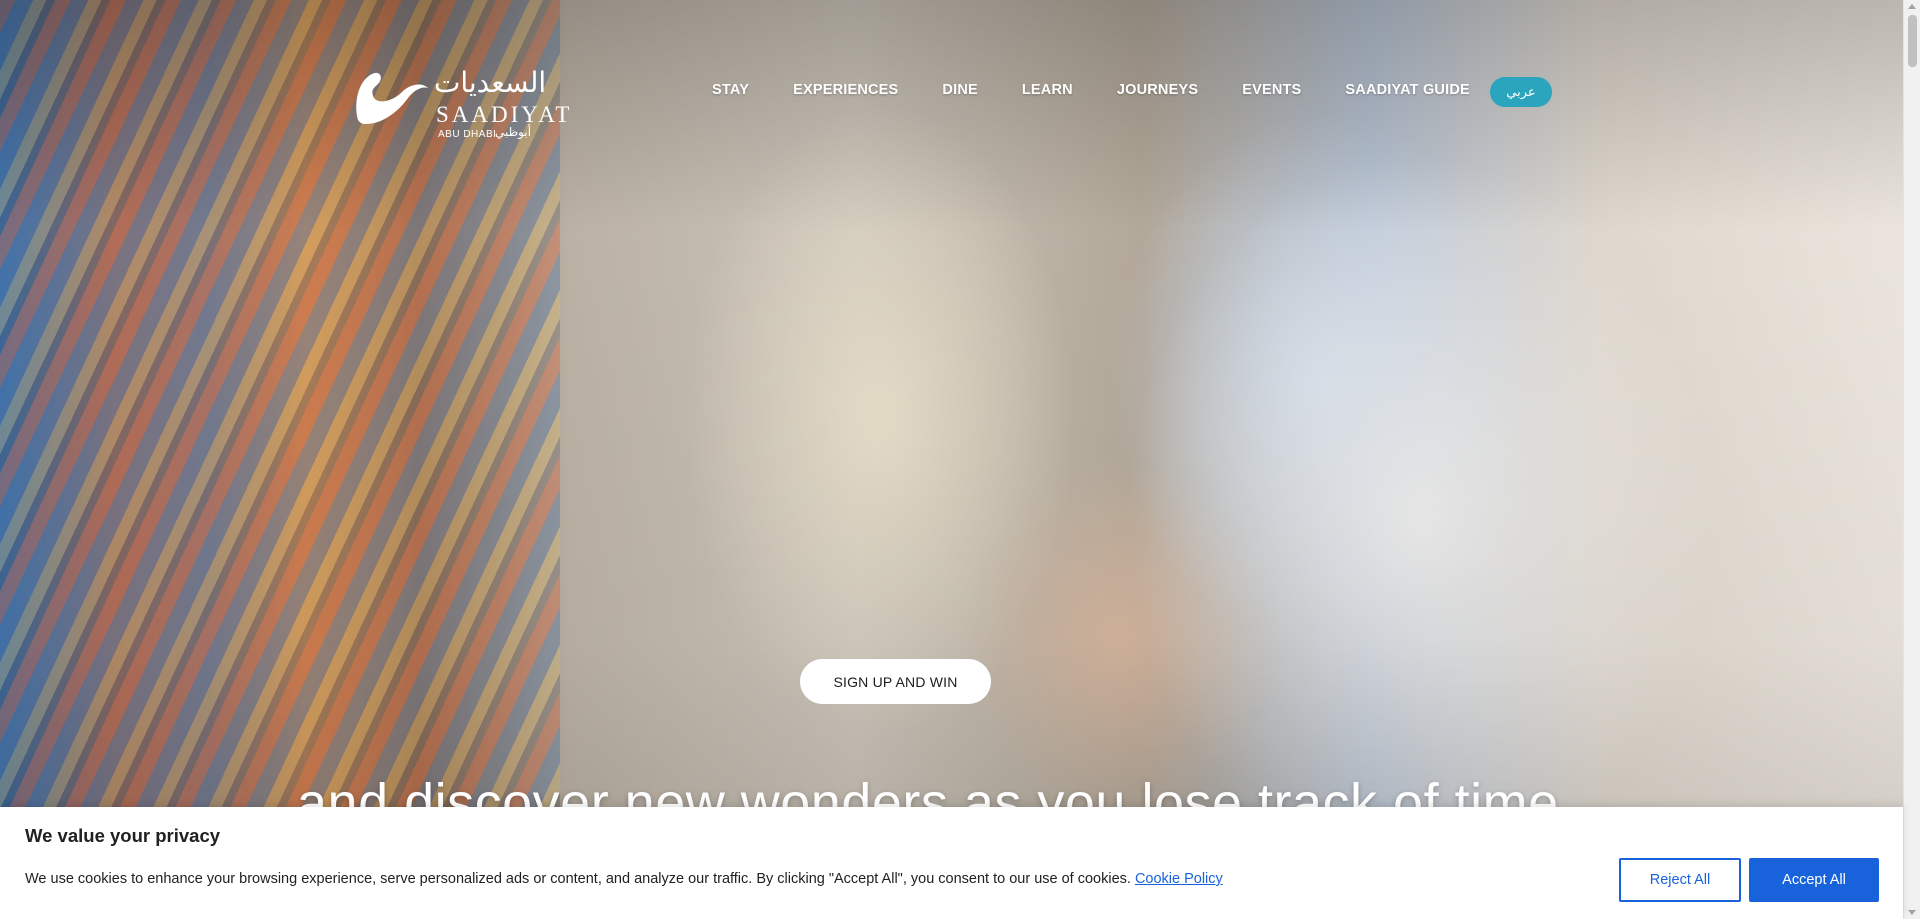  Describe the element at coordinates (730, 90) in the screenshot. I see `nav-stay: STAY` at that location.